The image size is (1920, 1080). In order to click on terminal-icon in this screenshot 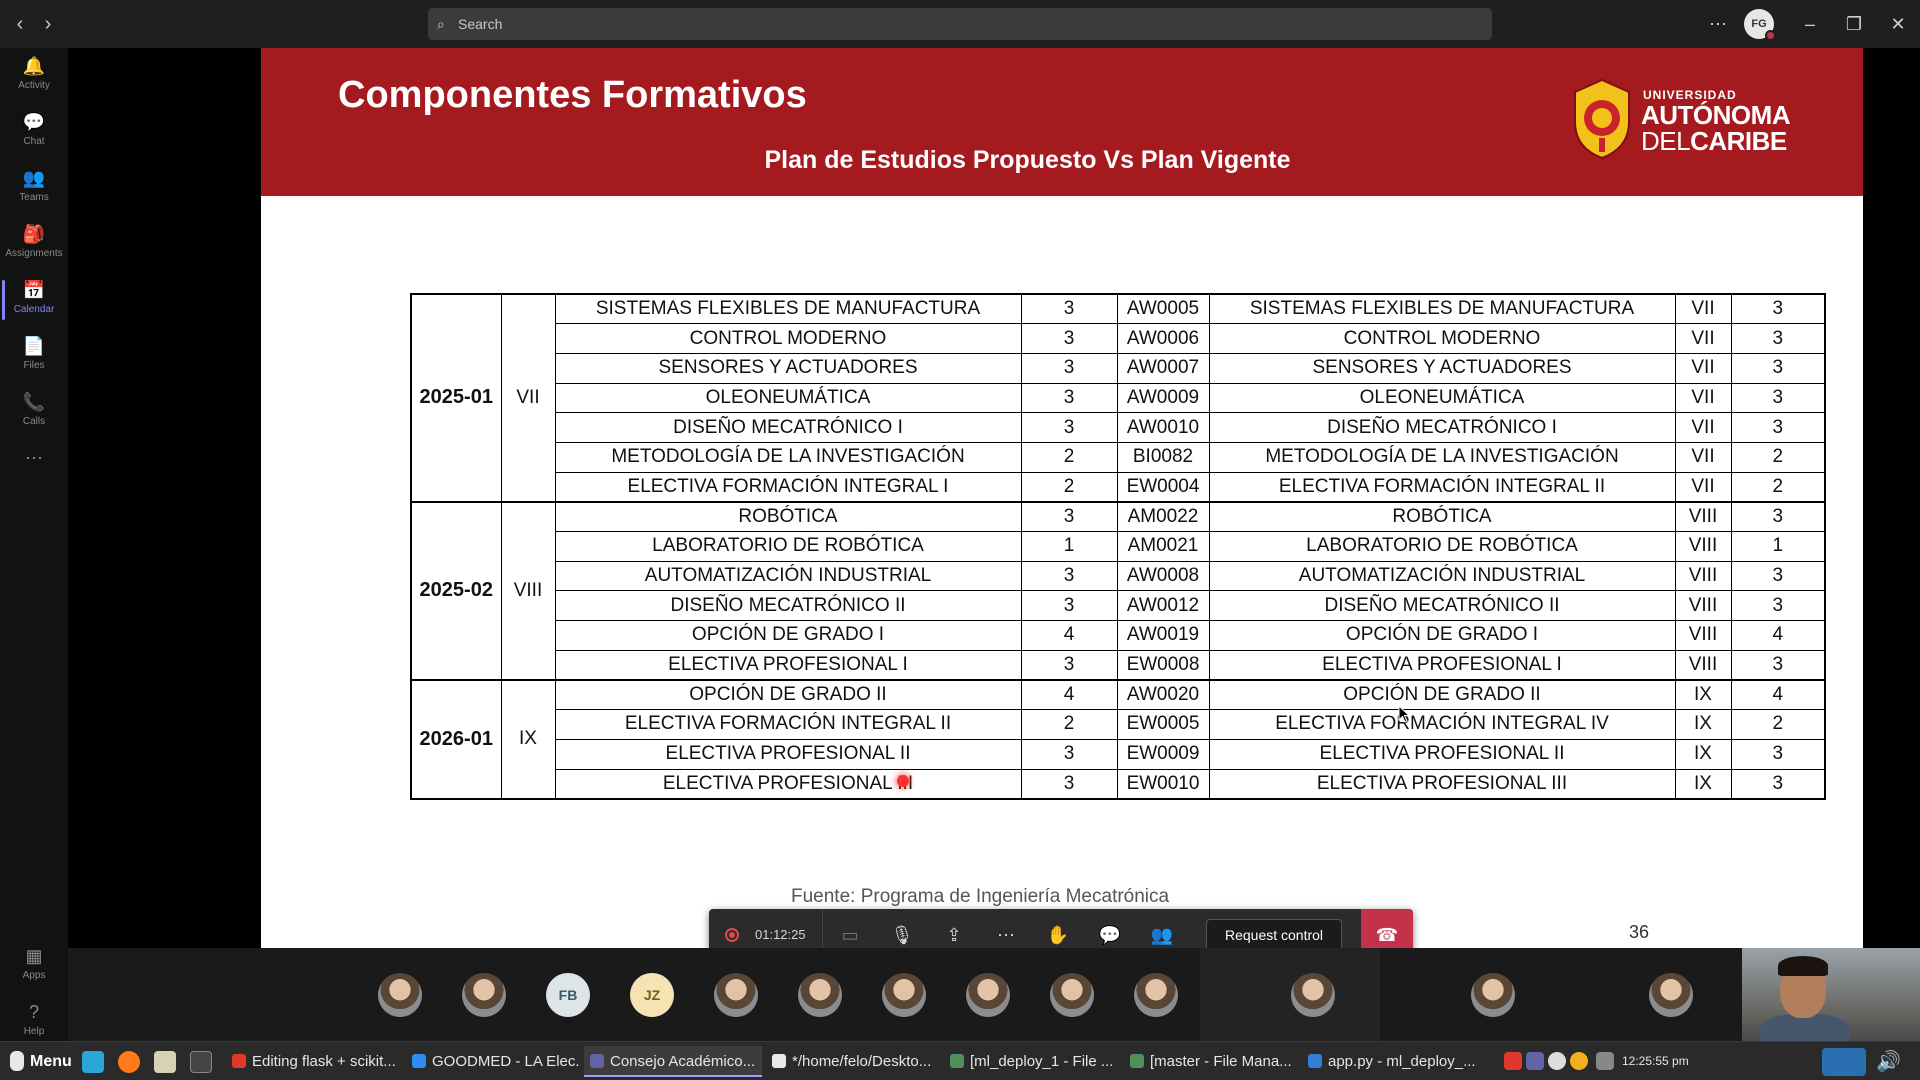, I will do `click(201, 1062)`.